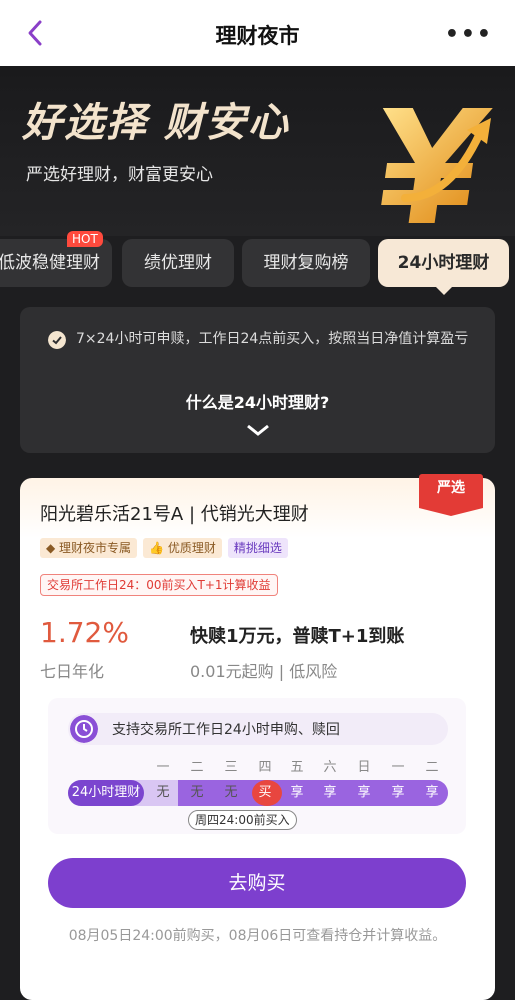 This screenshot has height=1000, width=515. I want to click on buy-button: 去购买, so click(257, 883).